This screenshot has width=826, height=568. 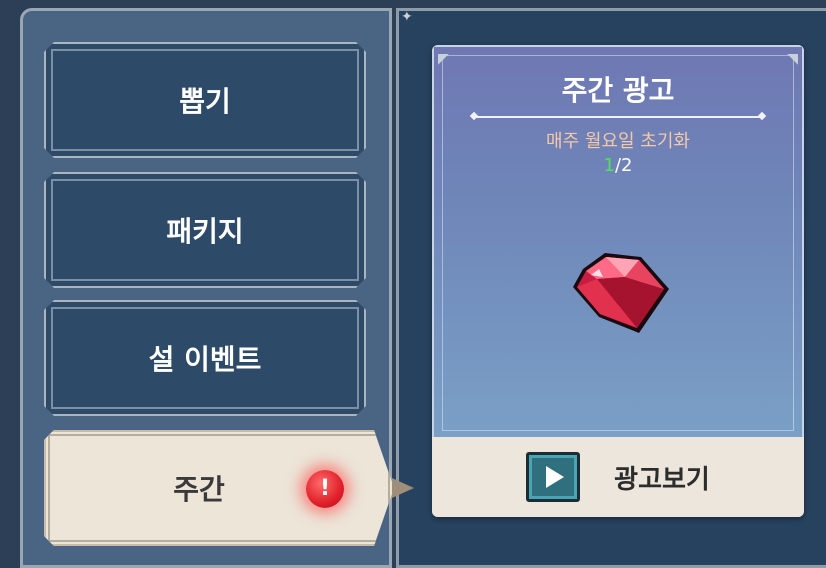 I want to click on menu-item-label: 뽑기, so click(x=205, y=101).